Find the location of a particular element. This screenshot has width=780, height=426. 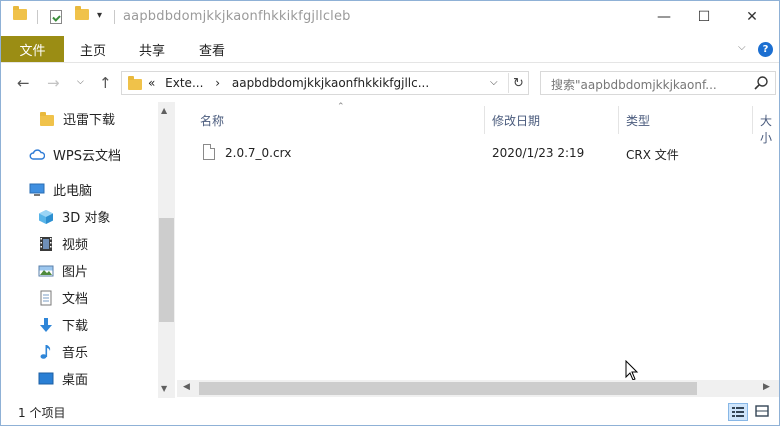

tab-home: 主页 is located at coordinates (93, 49).